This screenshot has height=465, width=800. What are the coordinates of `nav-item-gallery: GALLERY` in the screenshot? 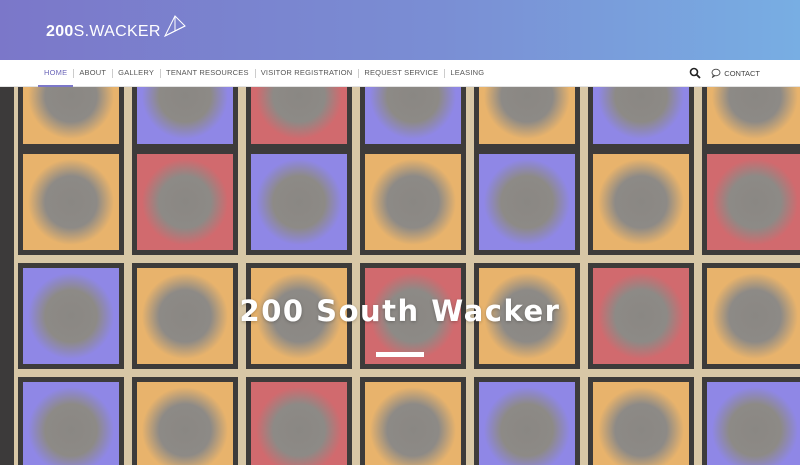 It's located at (136, 73).